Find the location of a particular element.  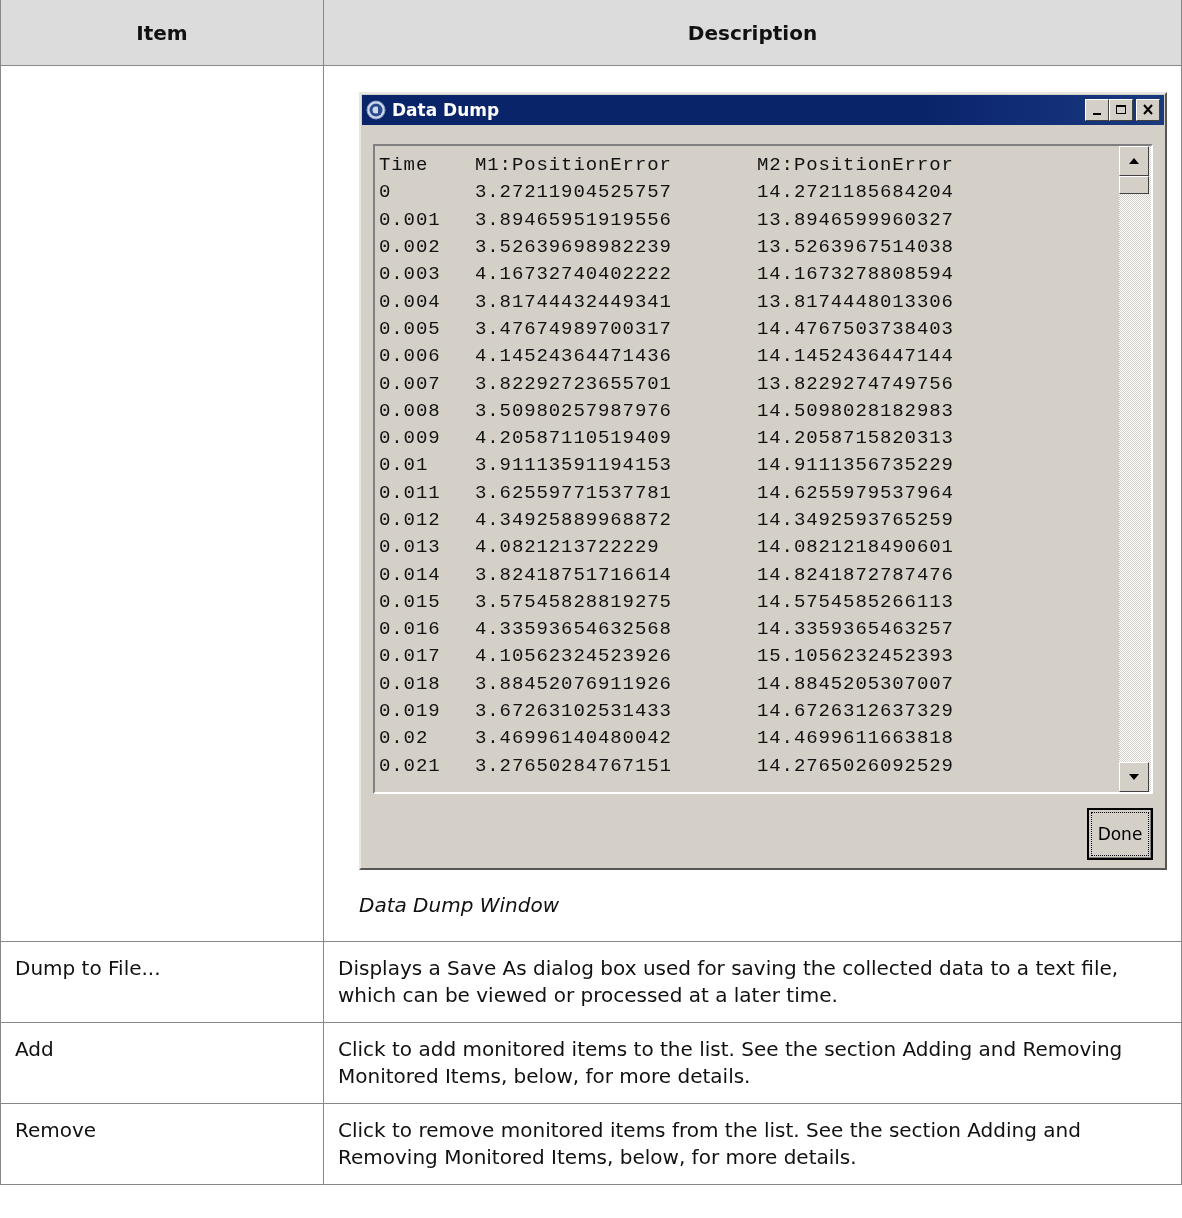

list-cell-text: 3.62559771537781 is located at coordinates (574, 493).